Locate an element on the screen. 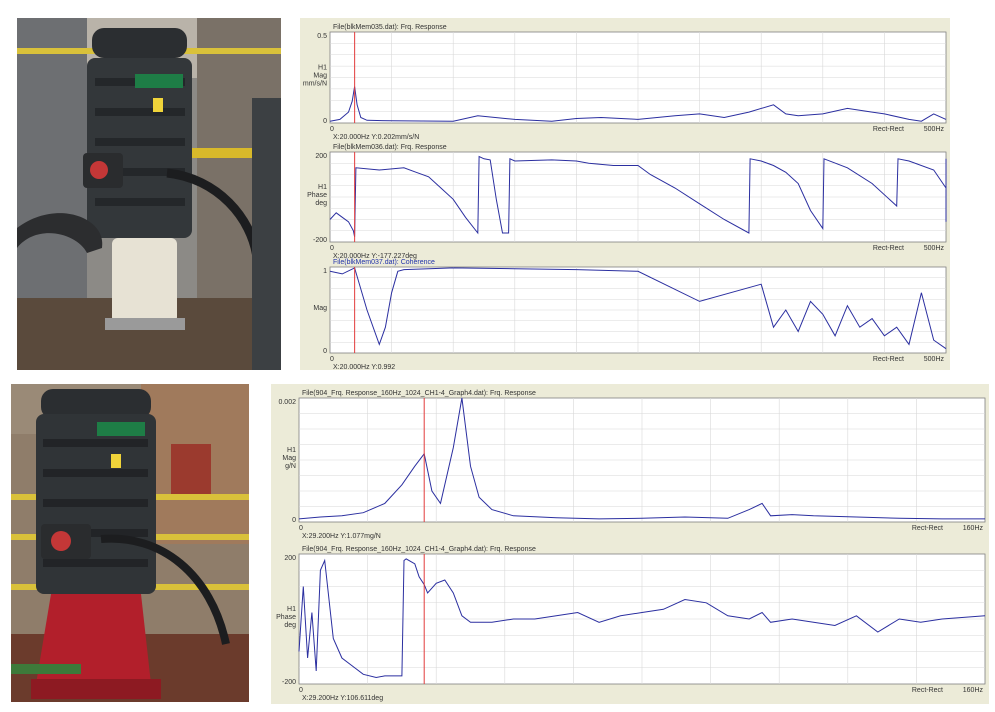 This screenshot has height=712, width=995. plot-title: File(blkMem037.dat): Coherence is located at coordinates (384, 262).